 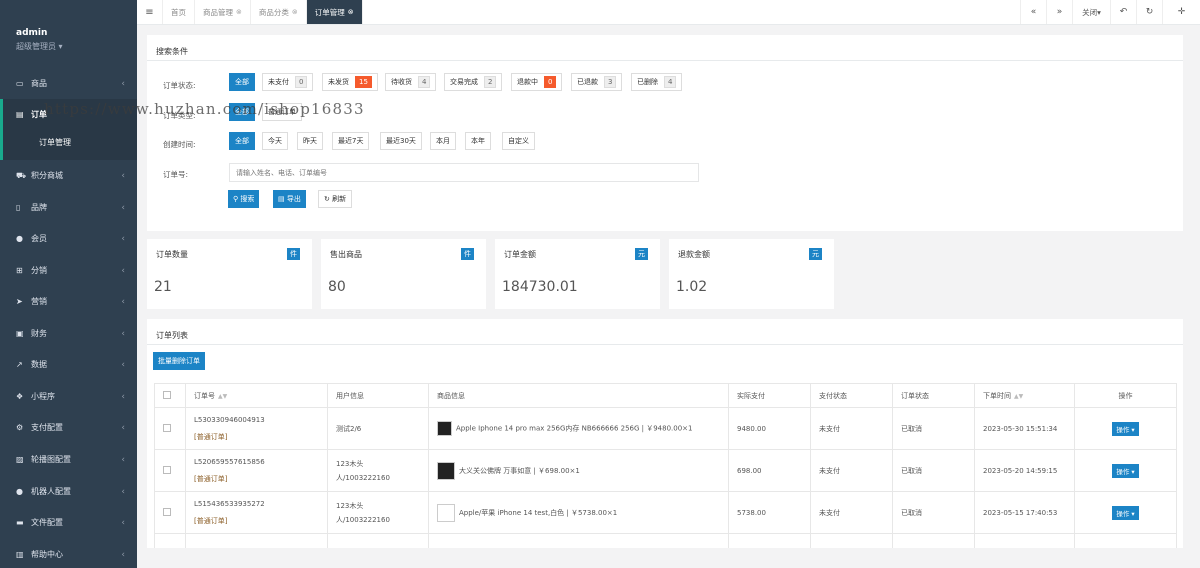 What do you see at coordinates (68, 427) in the screenshot?
I see `sidebar-item-payment-config: ⚙ 支付配置 ‹` at bounding box center [68, 427].